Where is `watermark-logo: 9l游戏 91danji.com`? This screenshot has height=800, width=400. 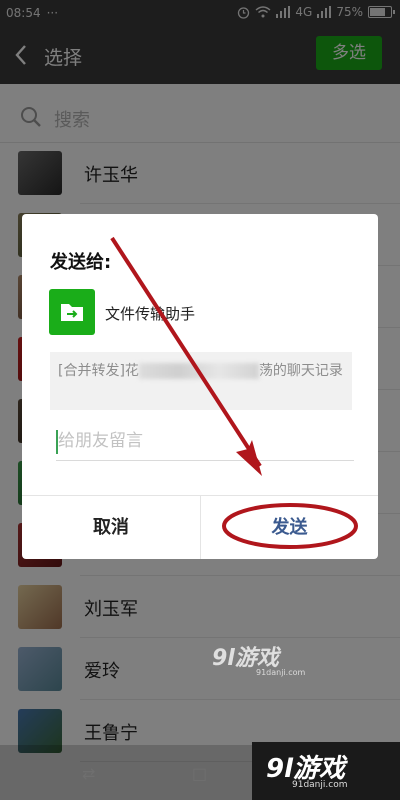 watermark-logo: 9l游戏 91danji.com is located at coordinates (258, 658).